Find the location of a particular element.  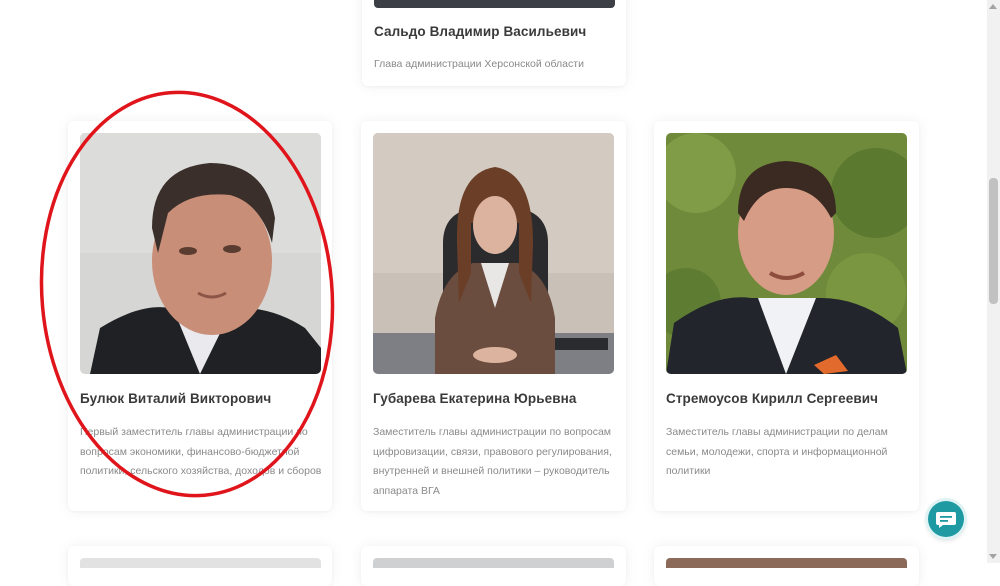

scrollbar-thumb is located at coordinates (993, 241).